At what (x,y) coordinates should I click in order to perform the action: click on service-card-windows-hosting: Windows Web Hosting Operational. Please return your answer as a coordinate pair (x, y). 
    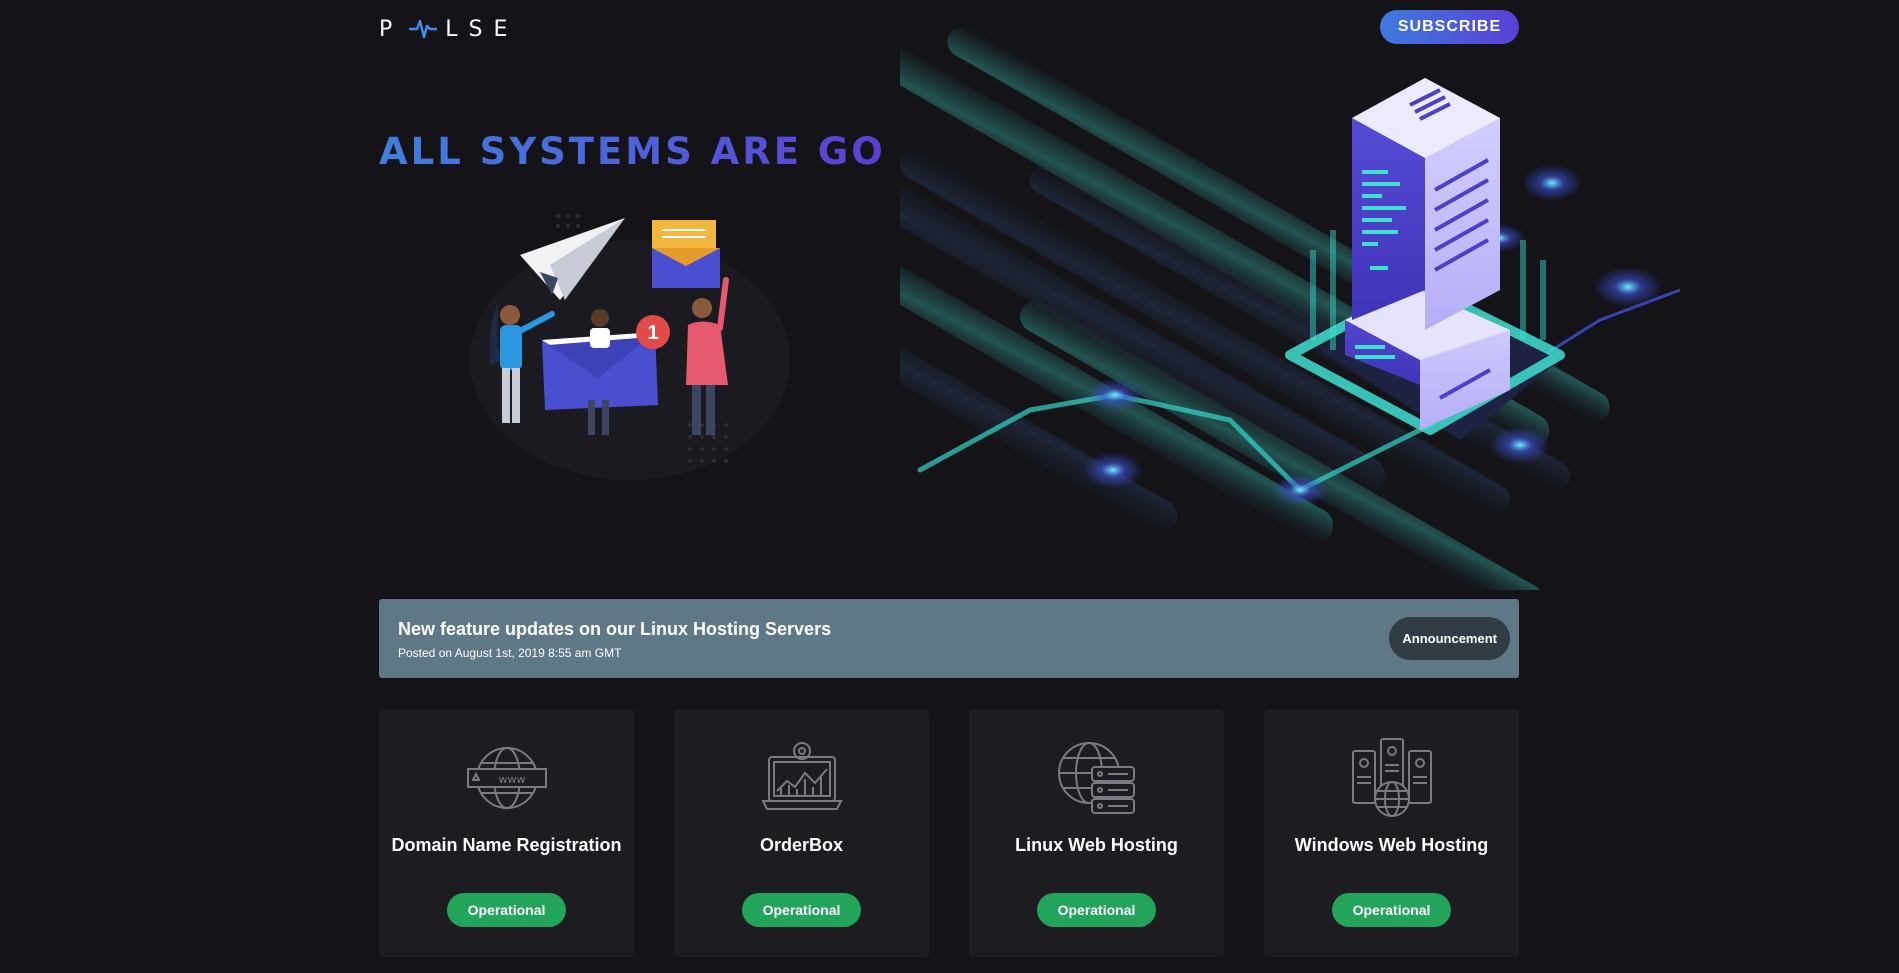
    Looking at the image, I should click on (1391, 833).